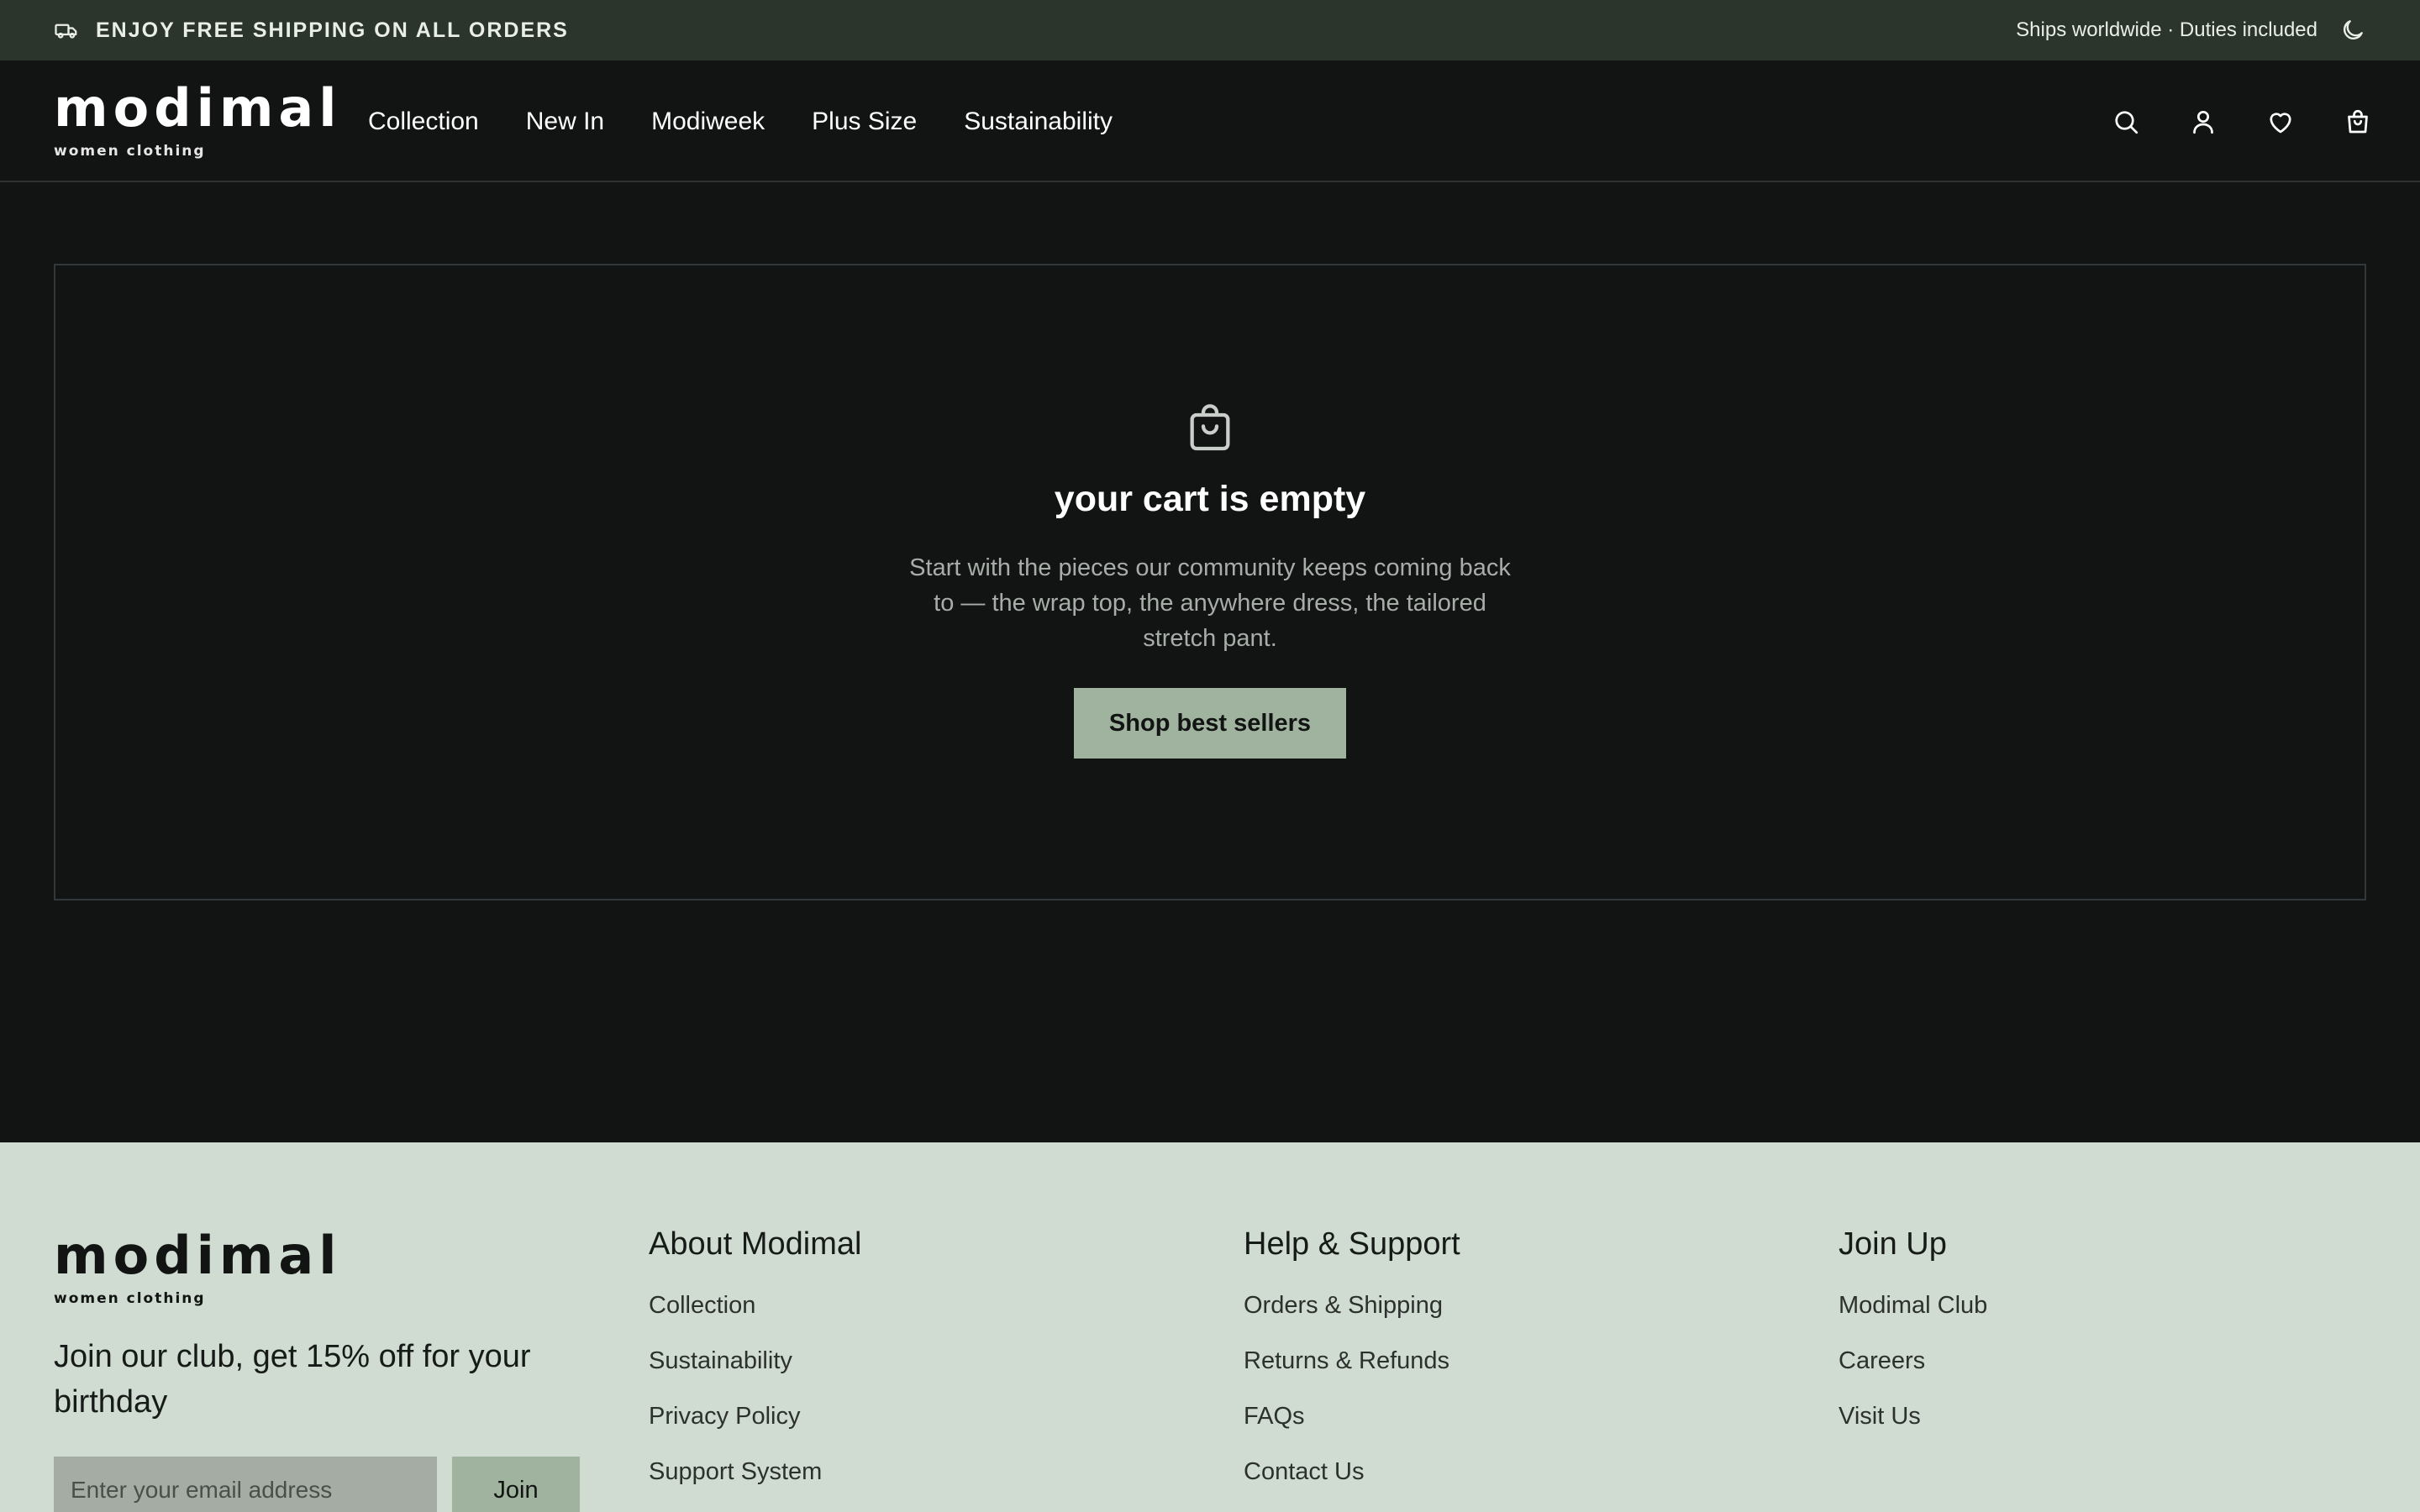 This screenshot has height=1512, width=2420. I want to click on footer-column-title: About Modimal, so click(755, 1244).